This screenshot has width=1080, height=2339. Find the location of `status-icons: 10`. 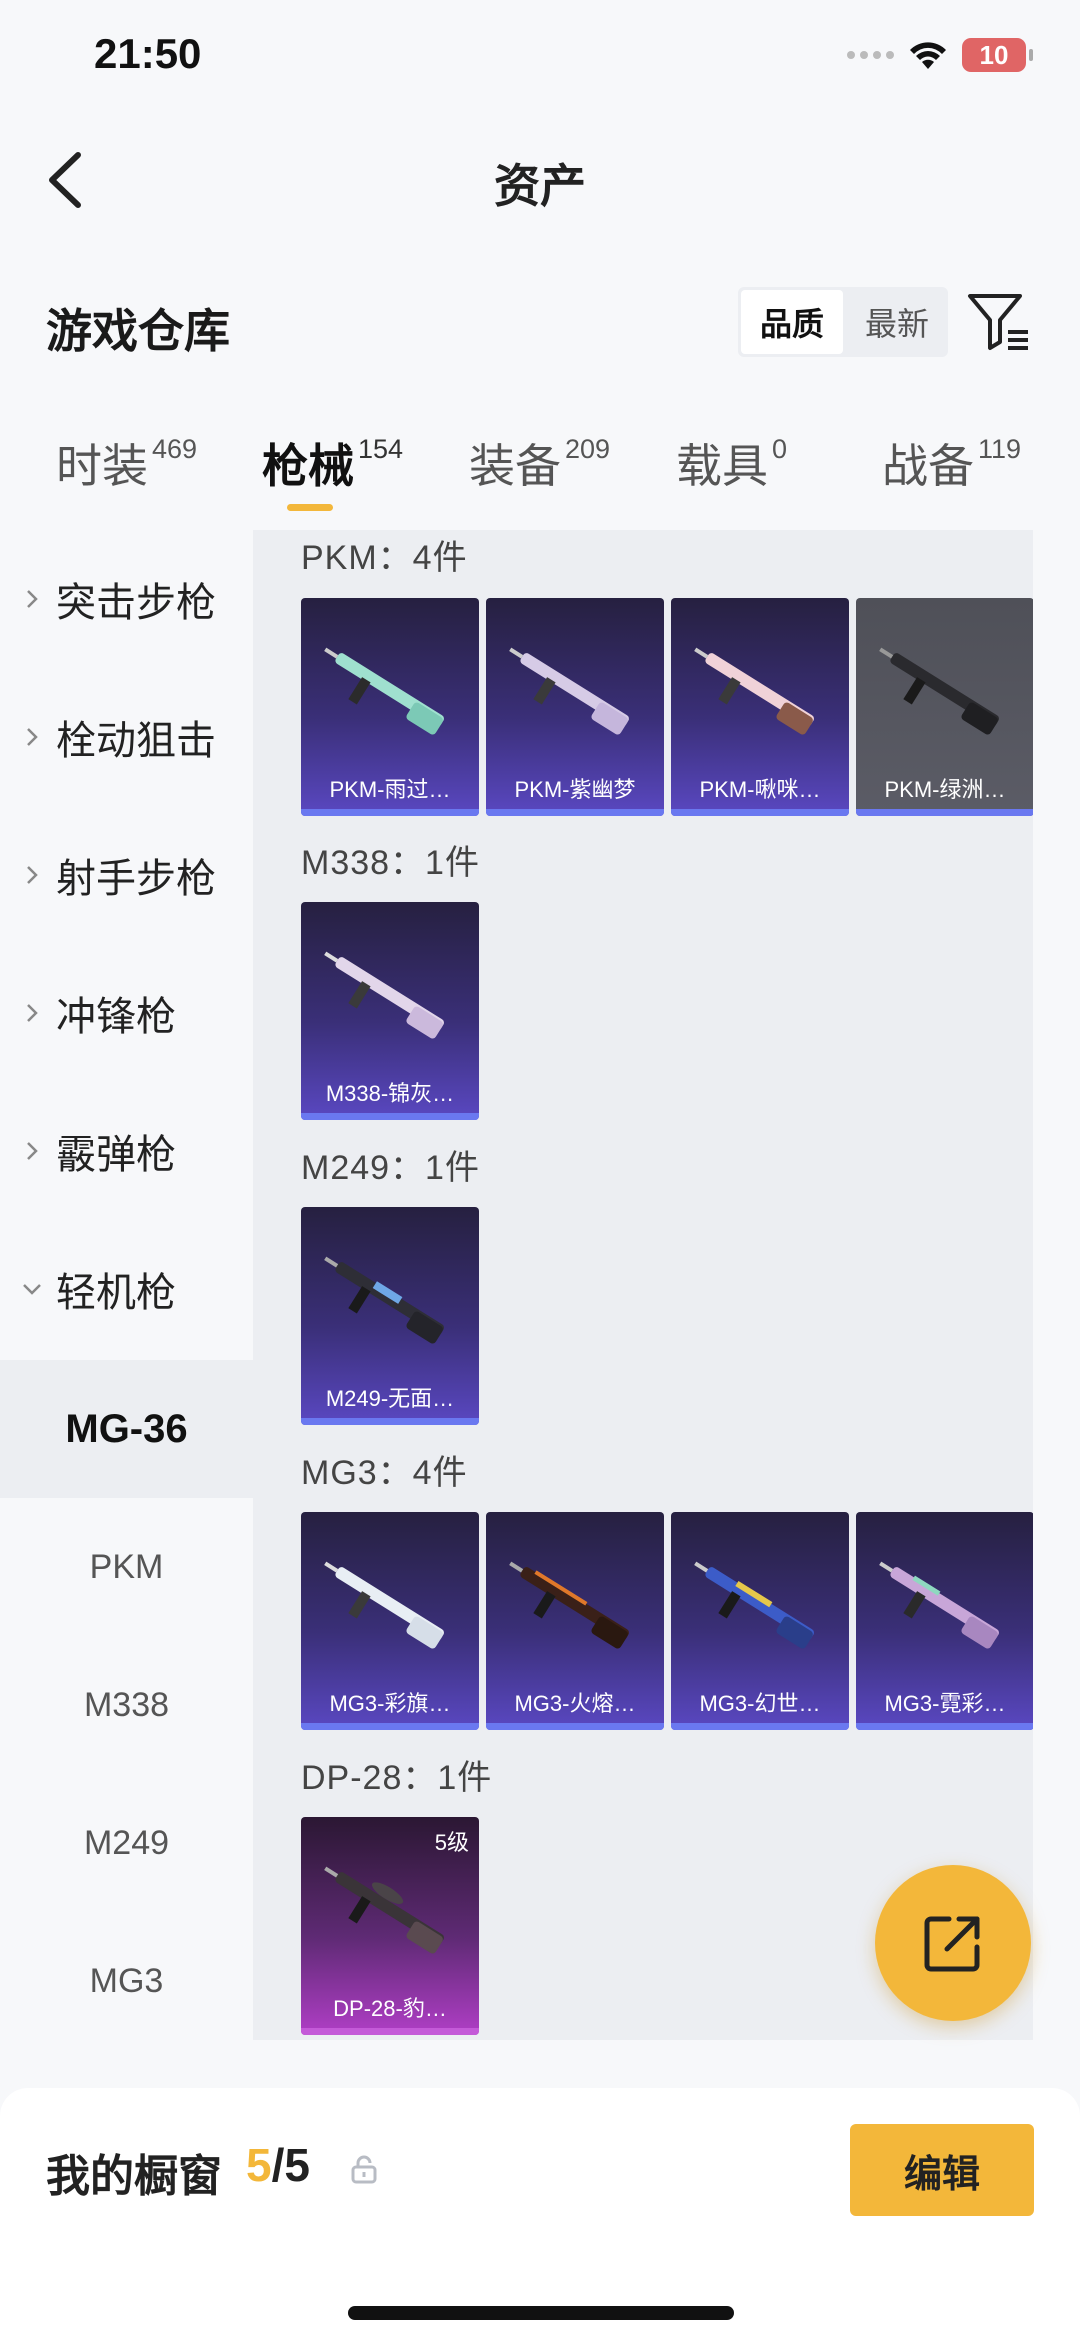

status-icons: 10 is located at coordinates (940, 55).